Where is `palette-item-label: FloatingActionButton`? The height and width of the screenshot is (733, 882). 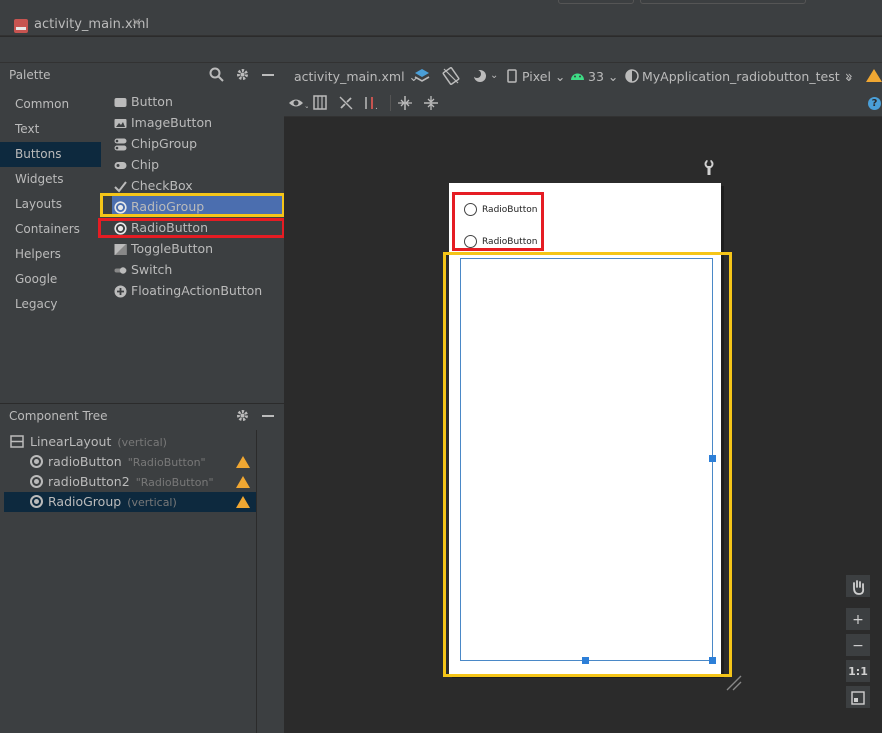 palette-item-label: FloatingActionButton is located at coordinates (197, 290).